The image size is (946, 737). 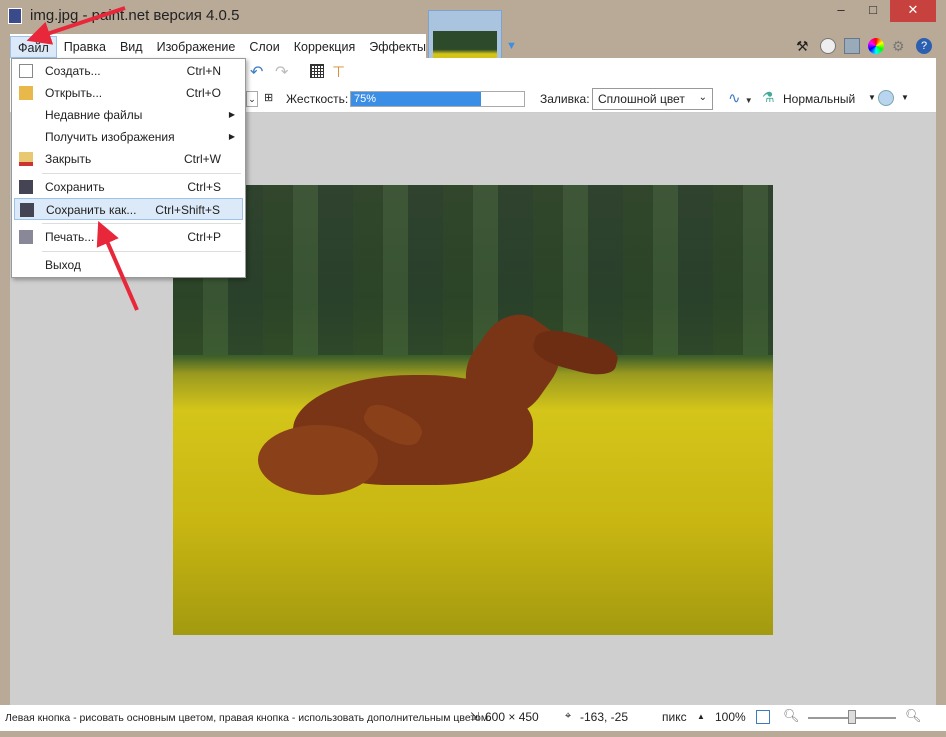 What do you see at coordinates (76, 25) in the screenshot?
I see `arrow-to-file-menu` at bounding box center [76, 25].